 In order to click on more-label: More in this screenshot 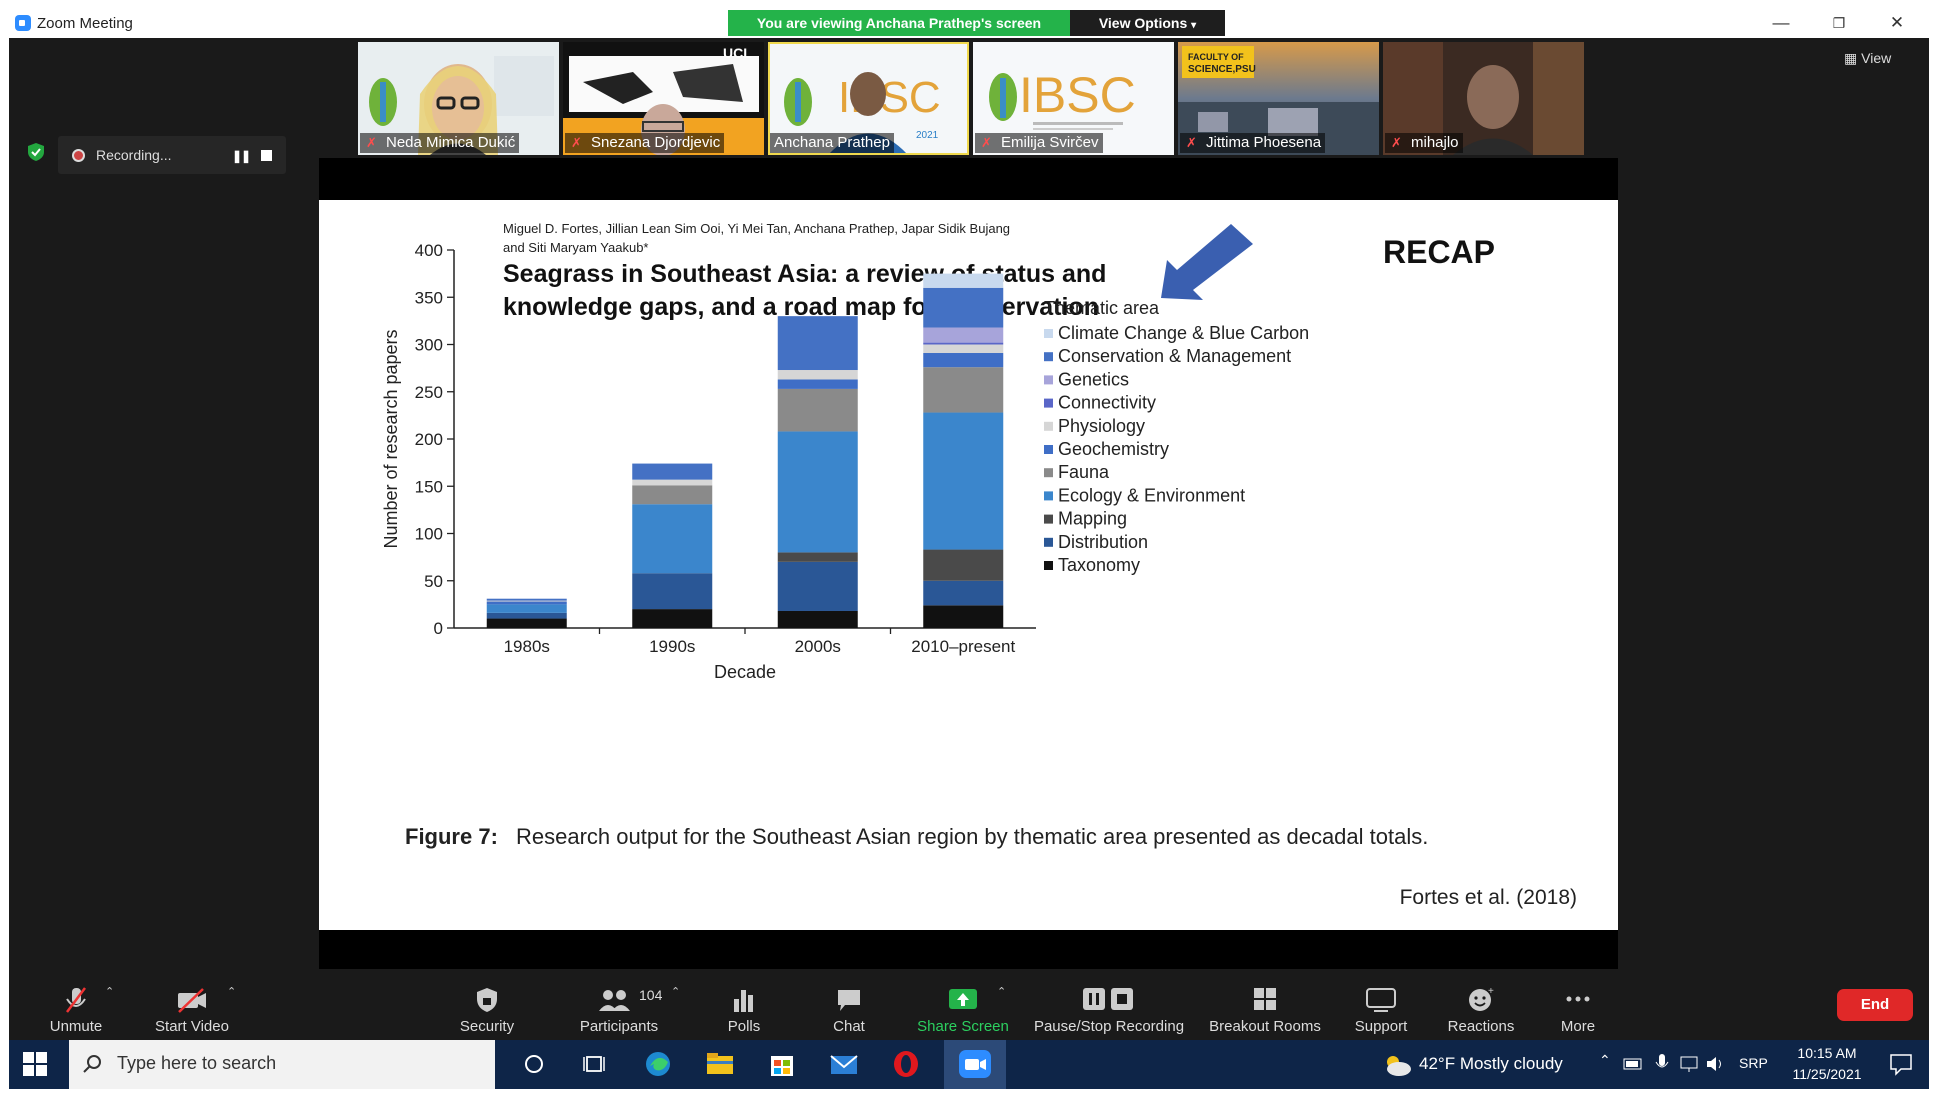, I will do `click(1578, 1026)`.